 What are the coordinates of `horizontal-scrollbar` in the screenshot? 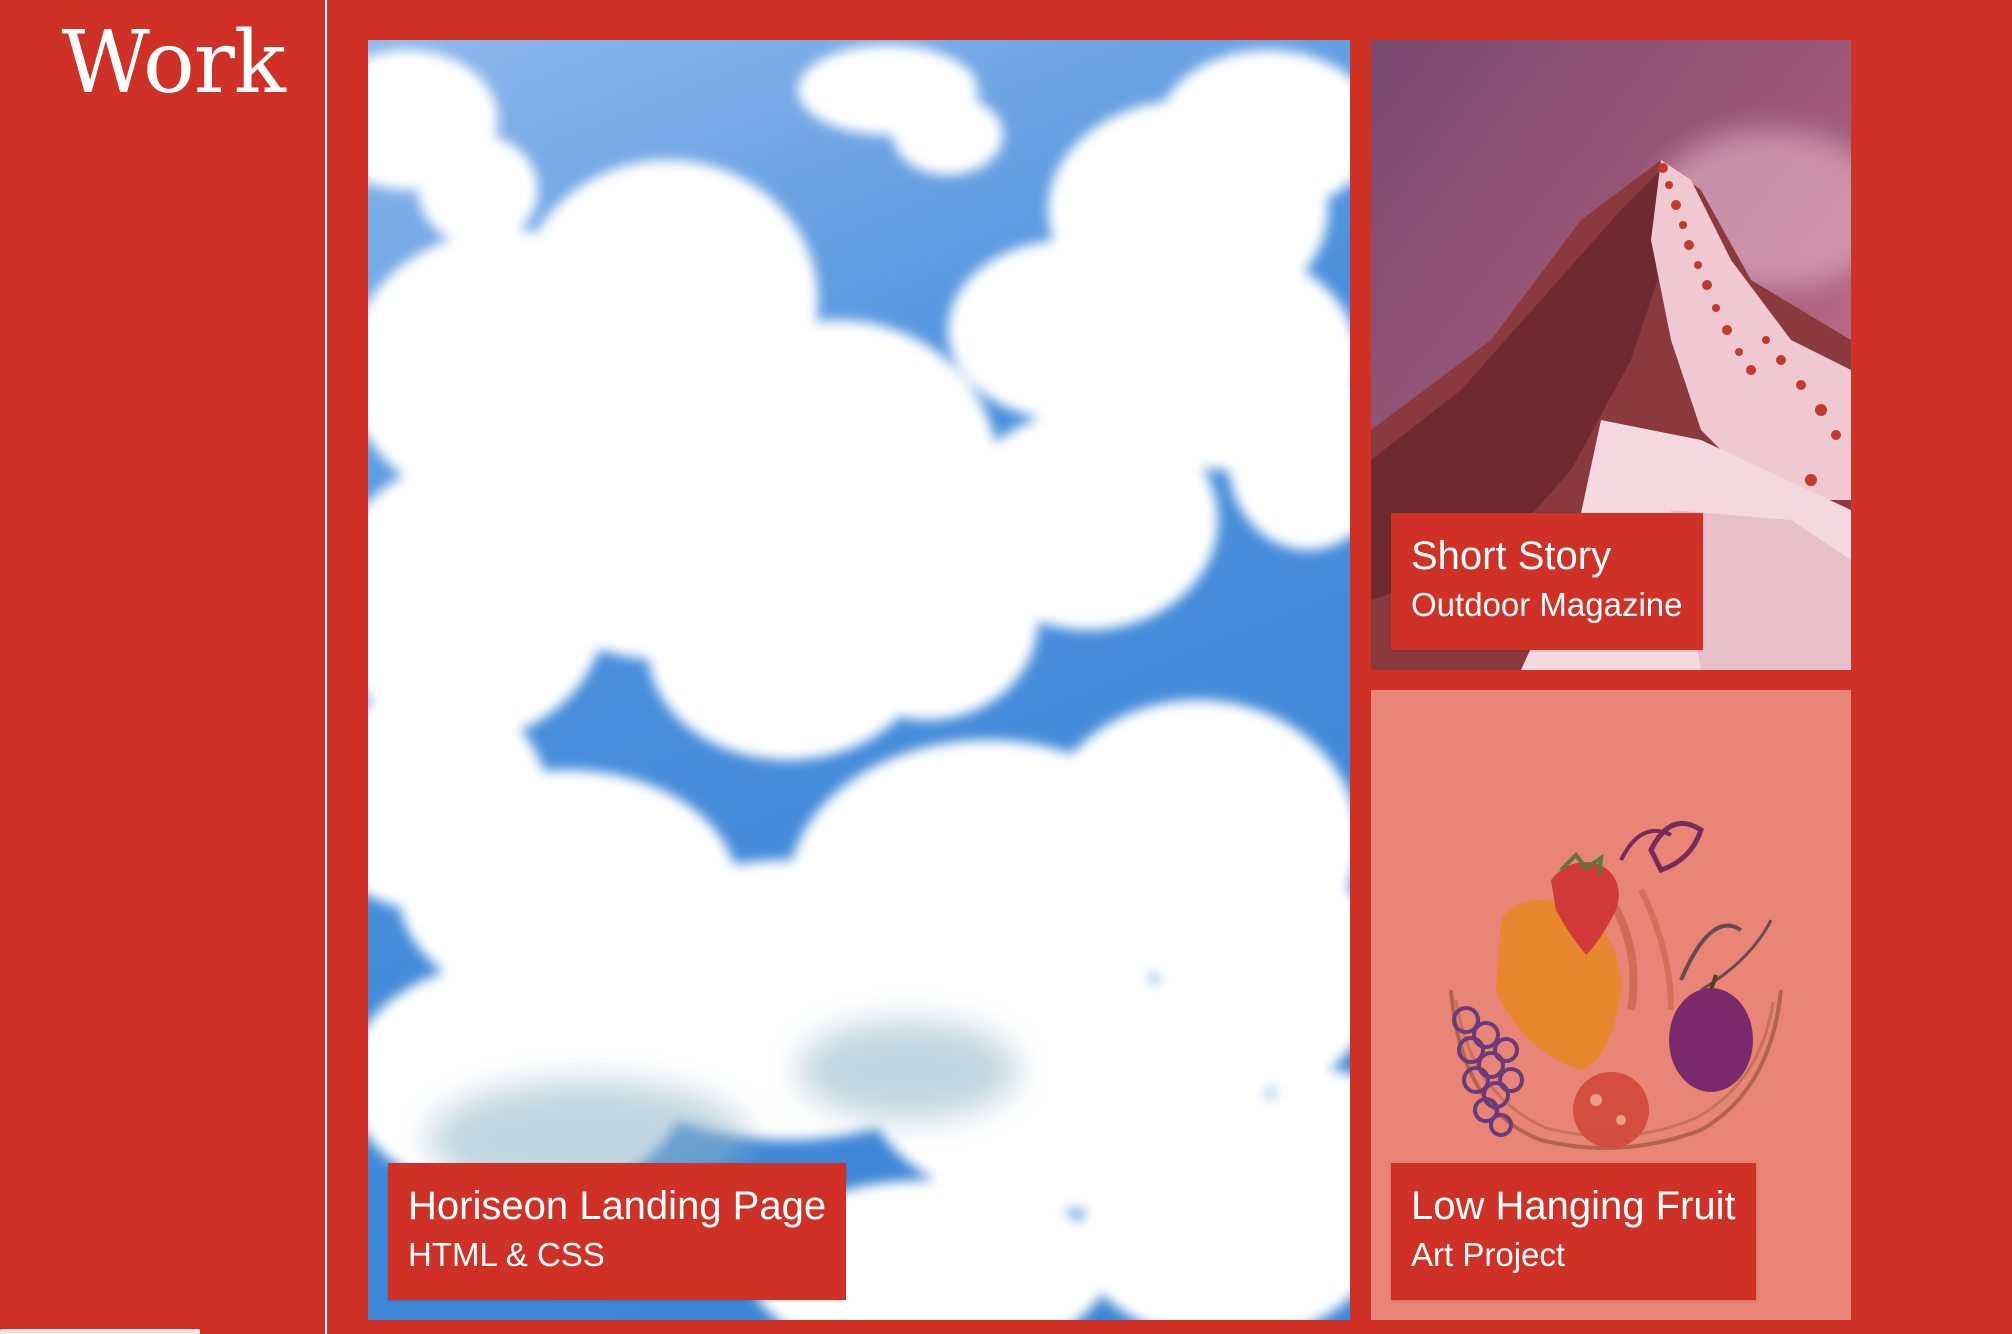 It's located at (100, 1331).